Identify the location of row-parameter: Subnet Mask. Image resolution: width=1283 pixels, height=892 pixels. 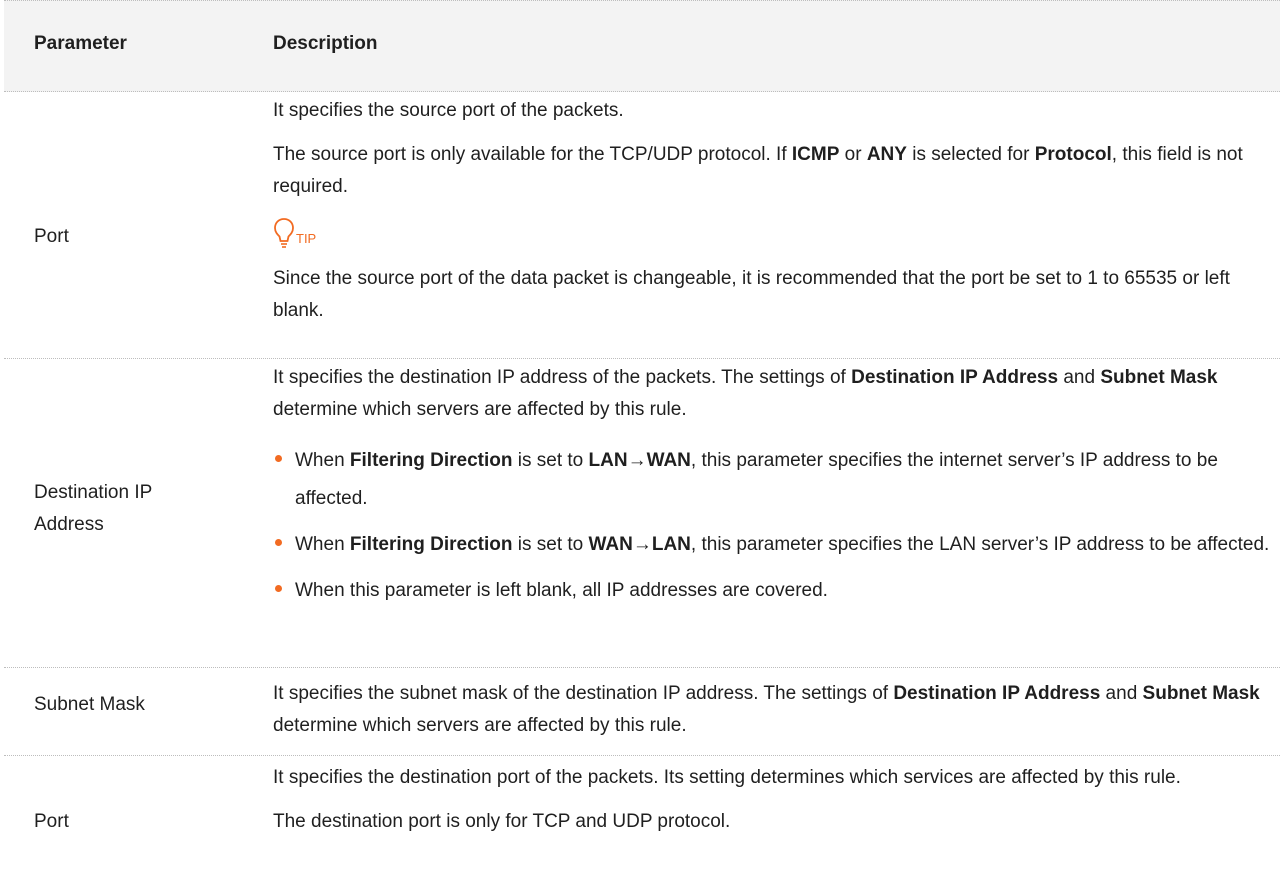
(89, 704).